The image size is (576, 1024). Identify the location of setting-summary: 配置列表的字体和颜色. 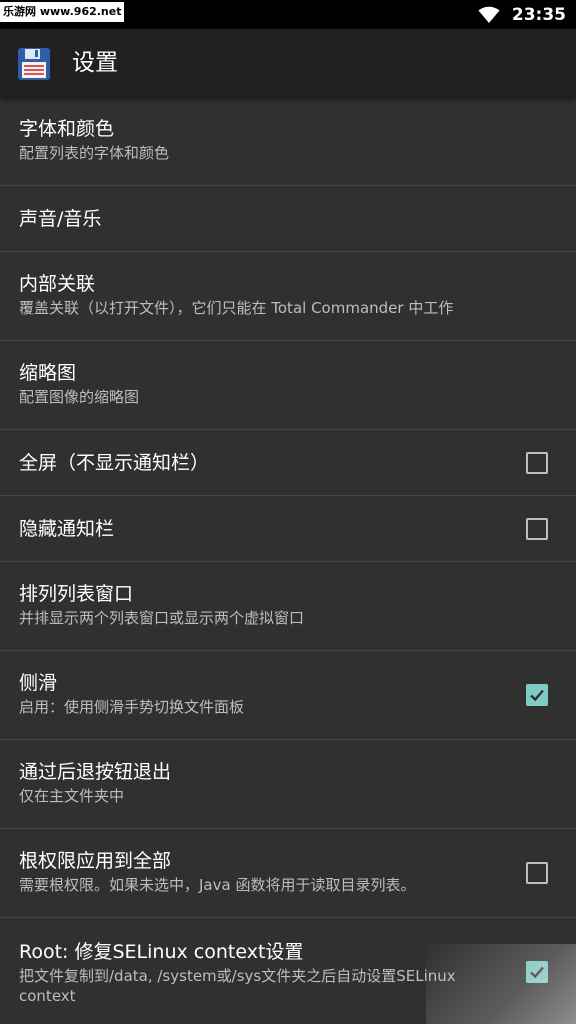
(94, 153).